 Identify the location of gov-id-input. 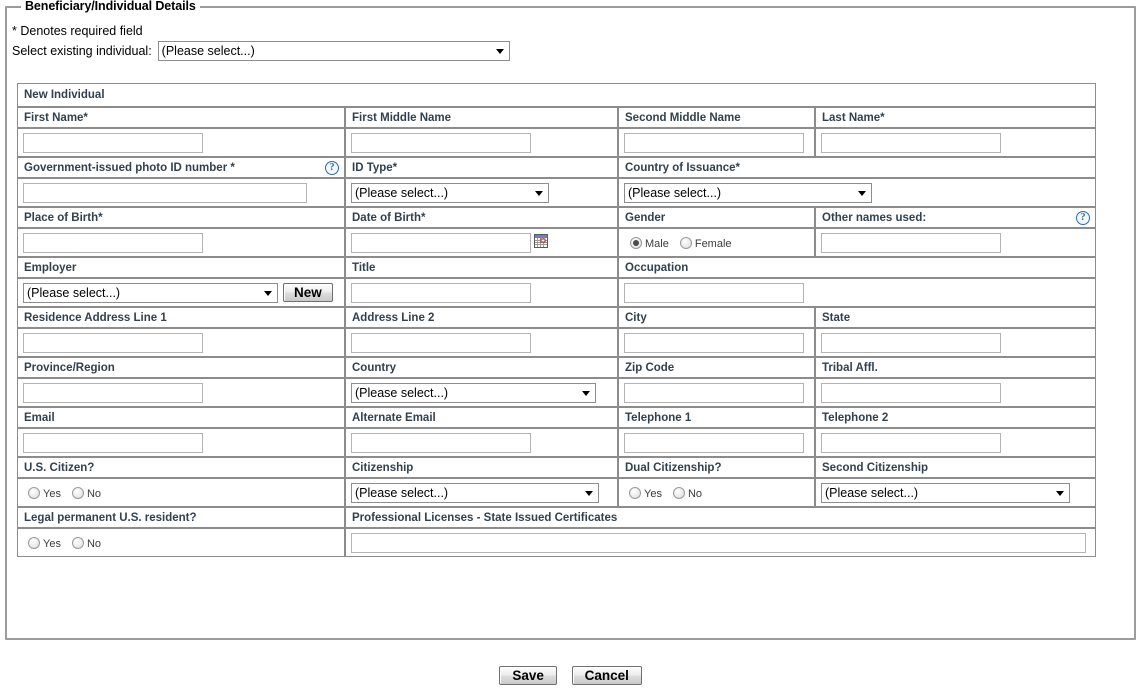
(165, 192).